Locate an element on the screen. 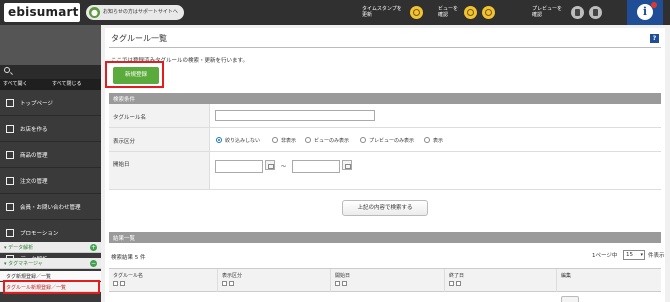  logo-text: ebisumart is located at coordinates (43, 12).